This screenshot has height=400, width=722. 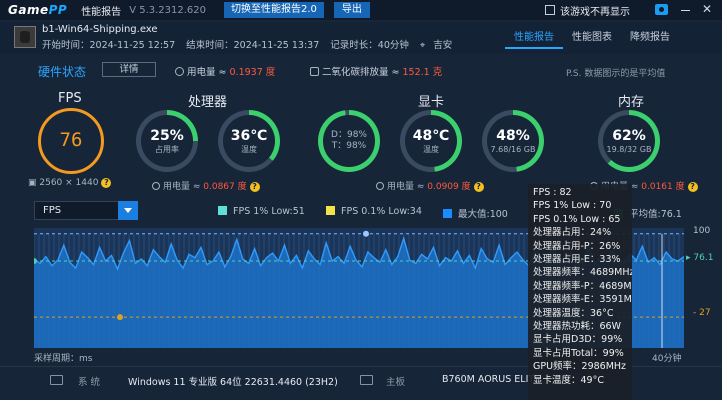 What do you see at coordinates (374, 211) in the screenshot?
I see `legend-01pct-low: FPS 0.1% Low:34` at bounding box center [374, 211].